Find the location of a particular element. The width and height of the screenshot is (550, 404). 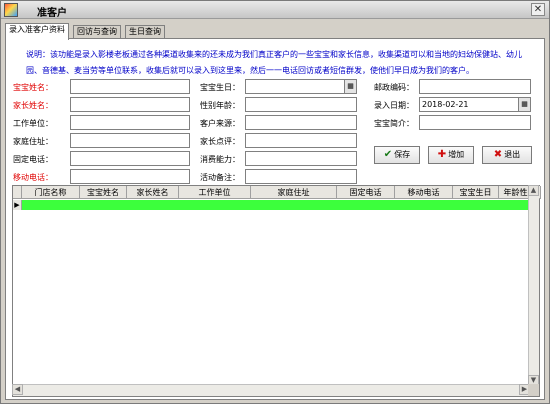

parent-comment-label: 家长点评： is located at coordinates (220, 141).